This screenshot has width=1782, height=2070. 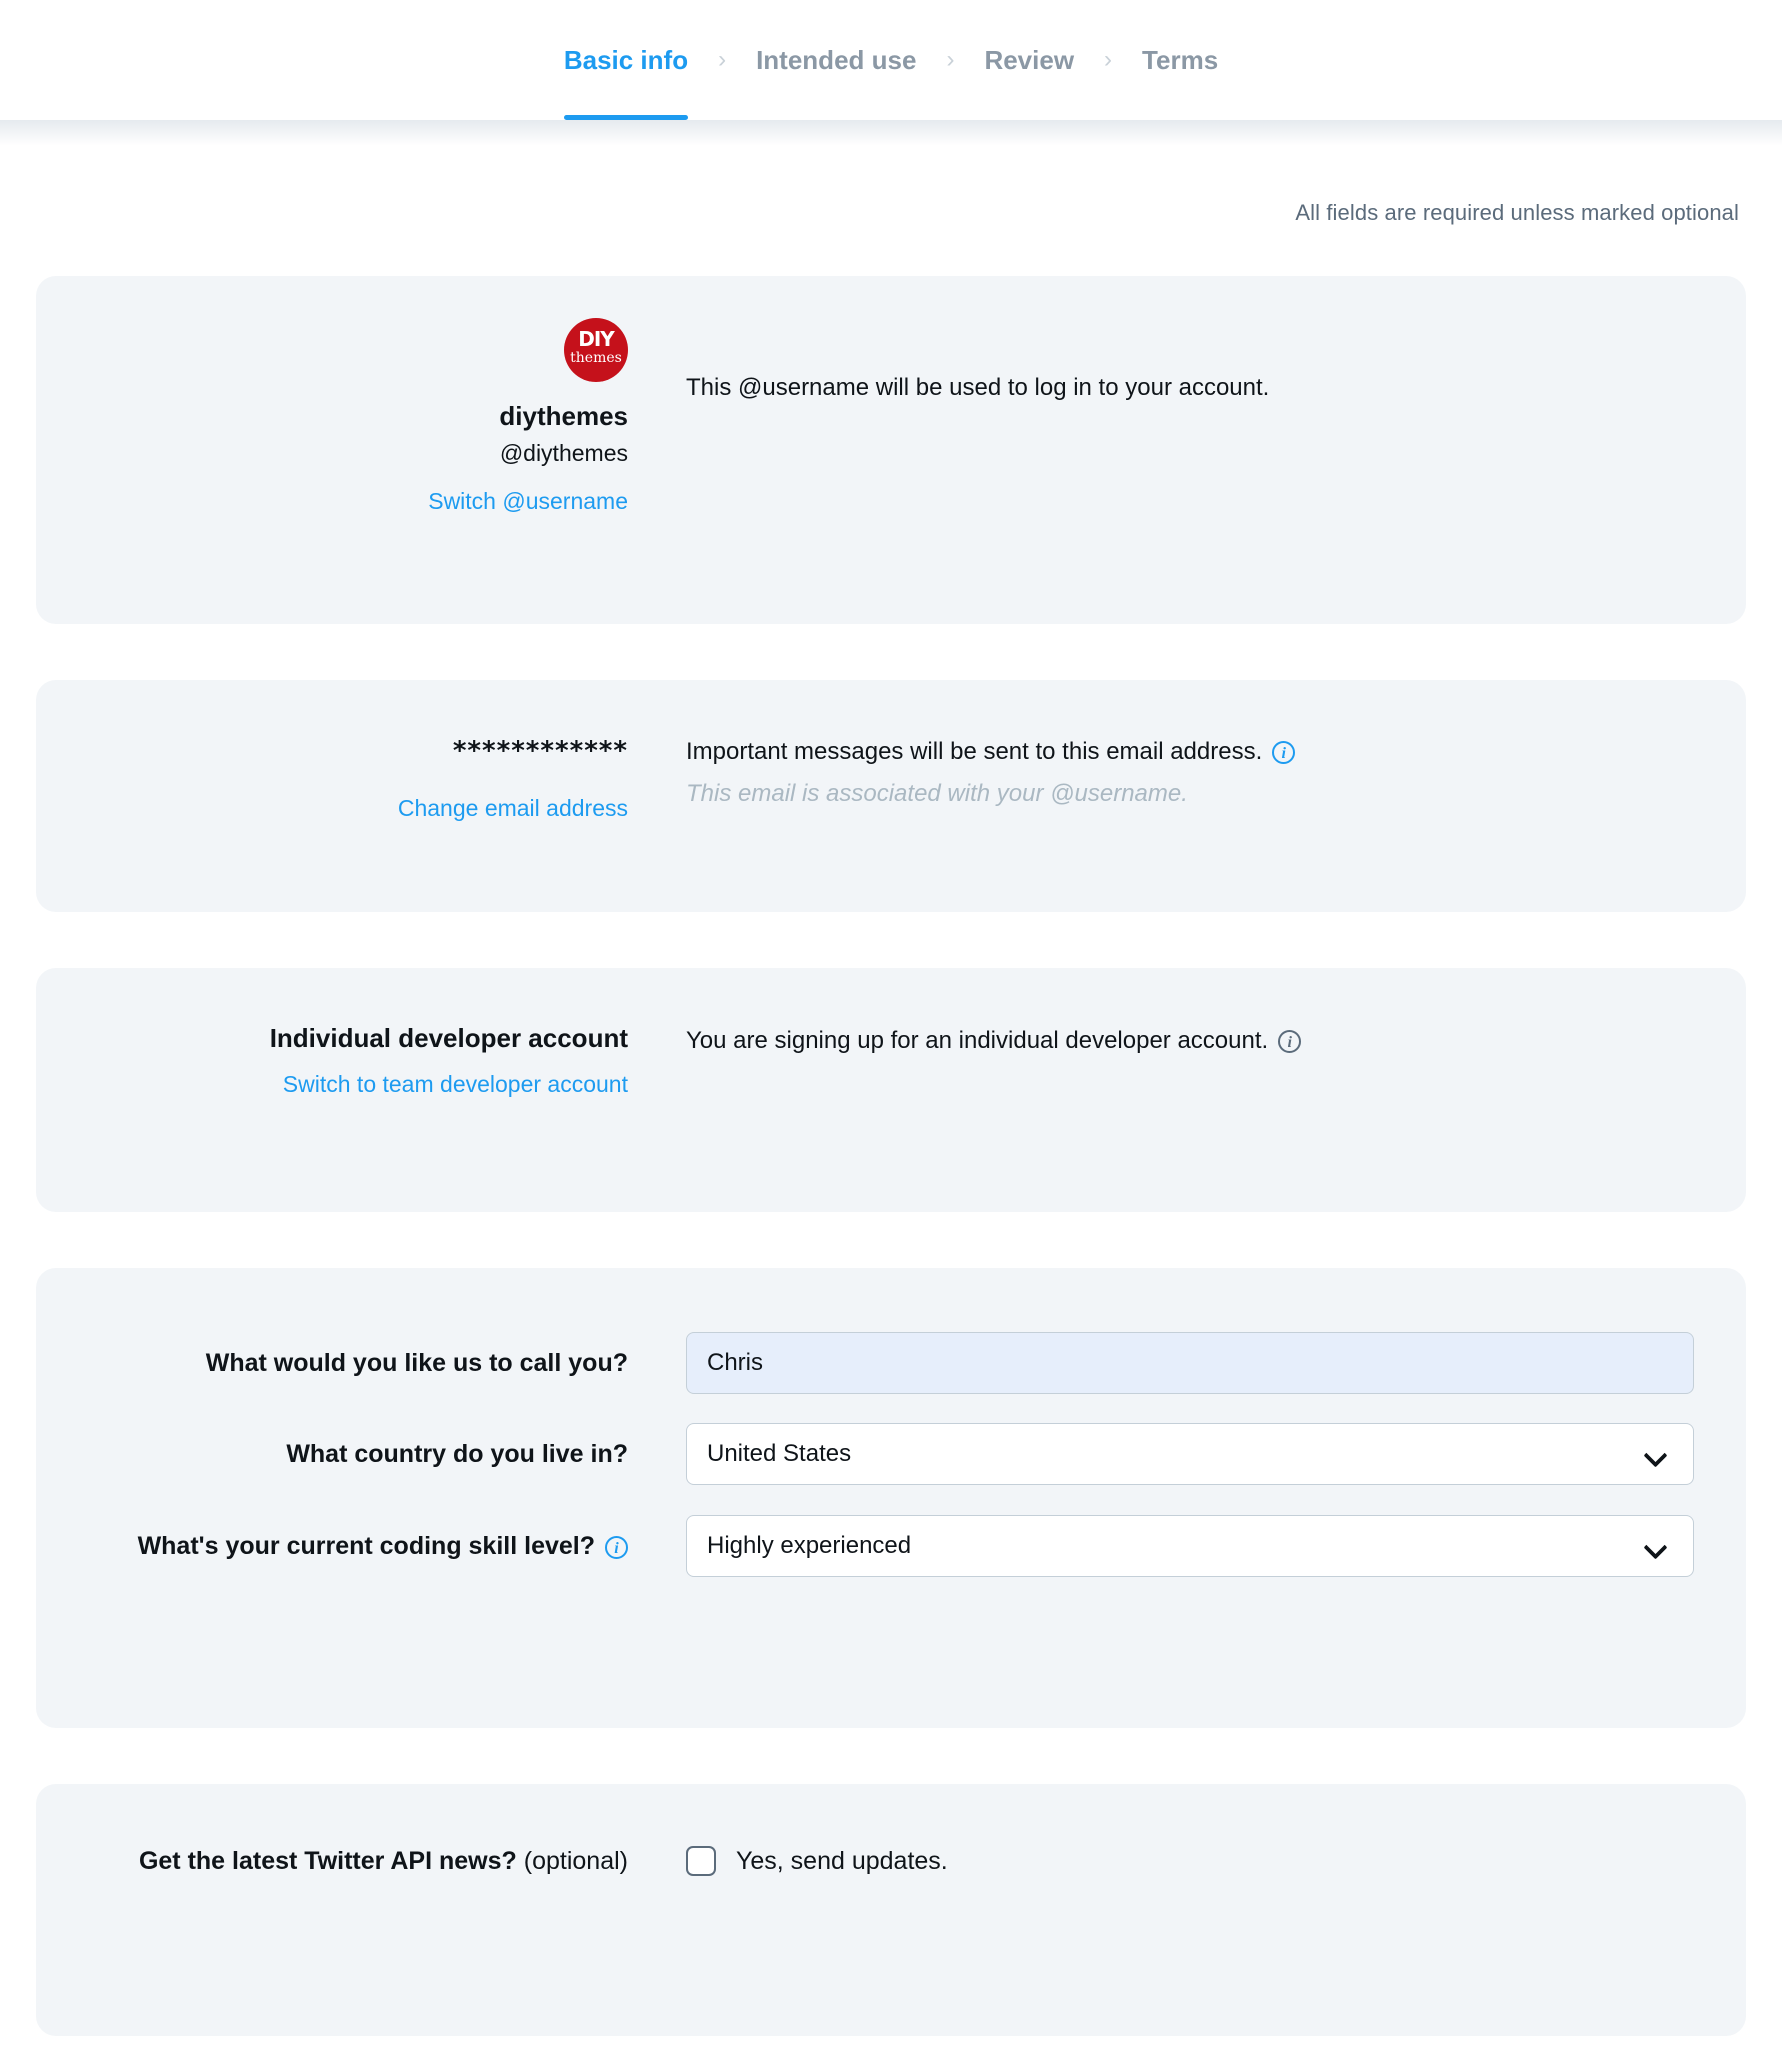 What do you see at coordinates (563, 416) in the screenshot?
I see `display-name: diythemes` at bounding box center [563, 416].